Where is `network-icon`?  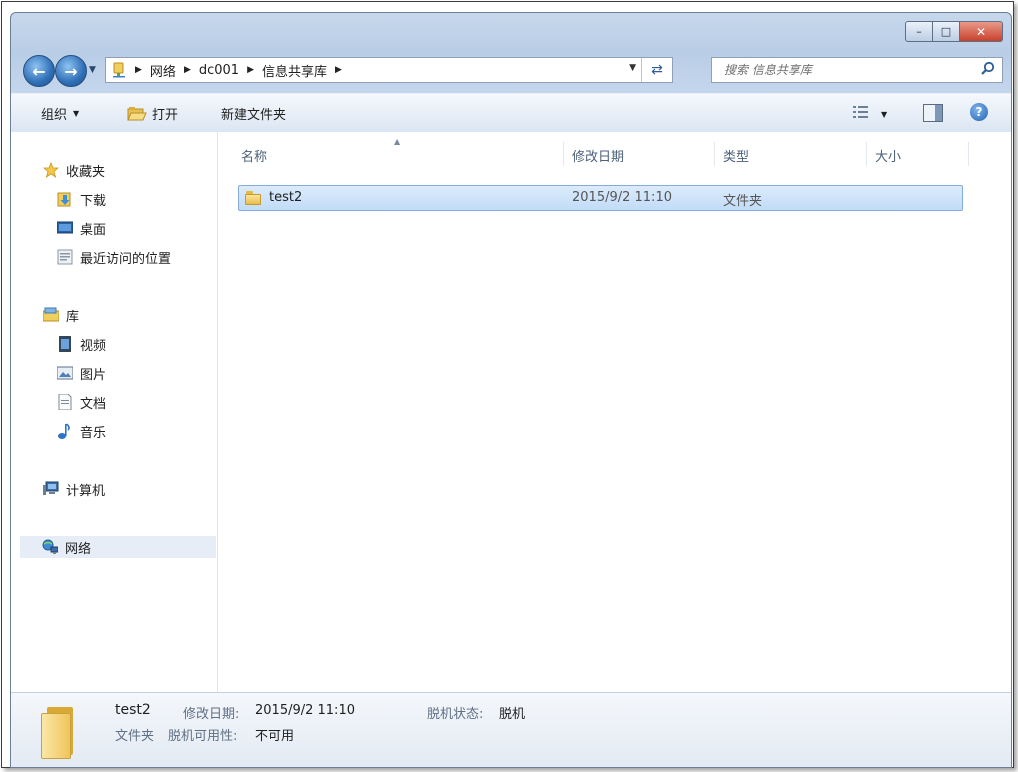
network-icon is located at coordinates (50, 547).